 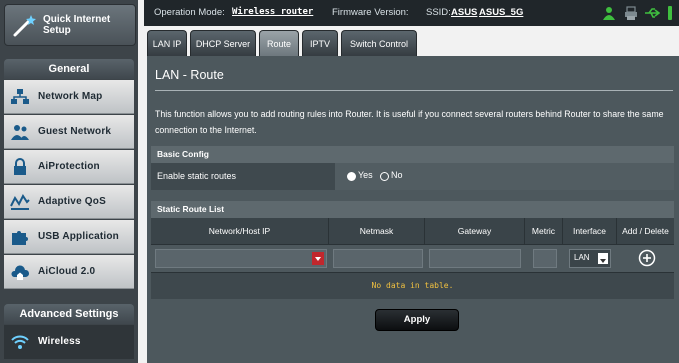 What do you see at coordinates (272, 12) in the screenshot?
I see `op-mode-value: Wireless router` at bounding box center [272, 12].